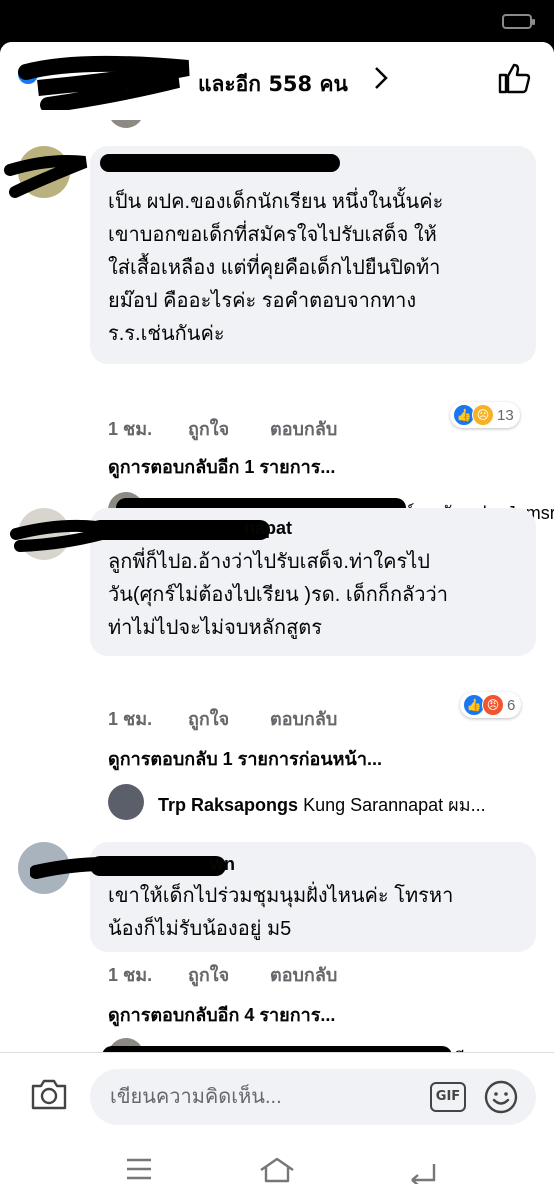 This screenshot has height=1200, width=554. What do you see at coordinates (448, 1097) in the screenshot?
I see `gif-button: GIF` at bounding box center [448, 1097].